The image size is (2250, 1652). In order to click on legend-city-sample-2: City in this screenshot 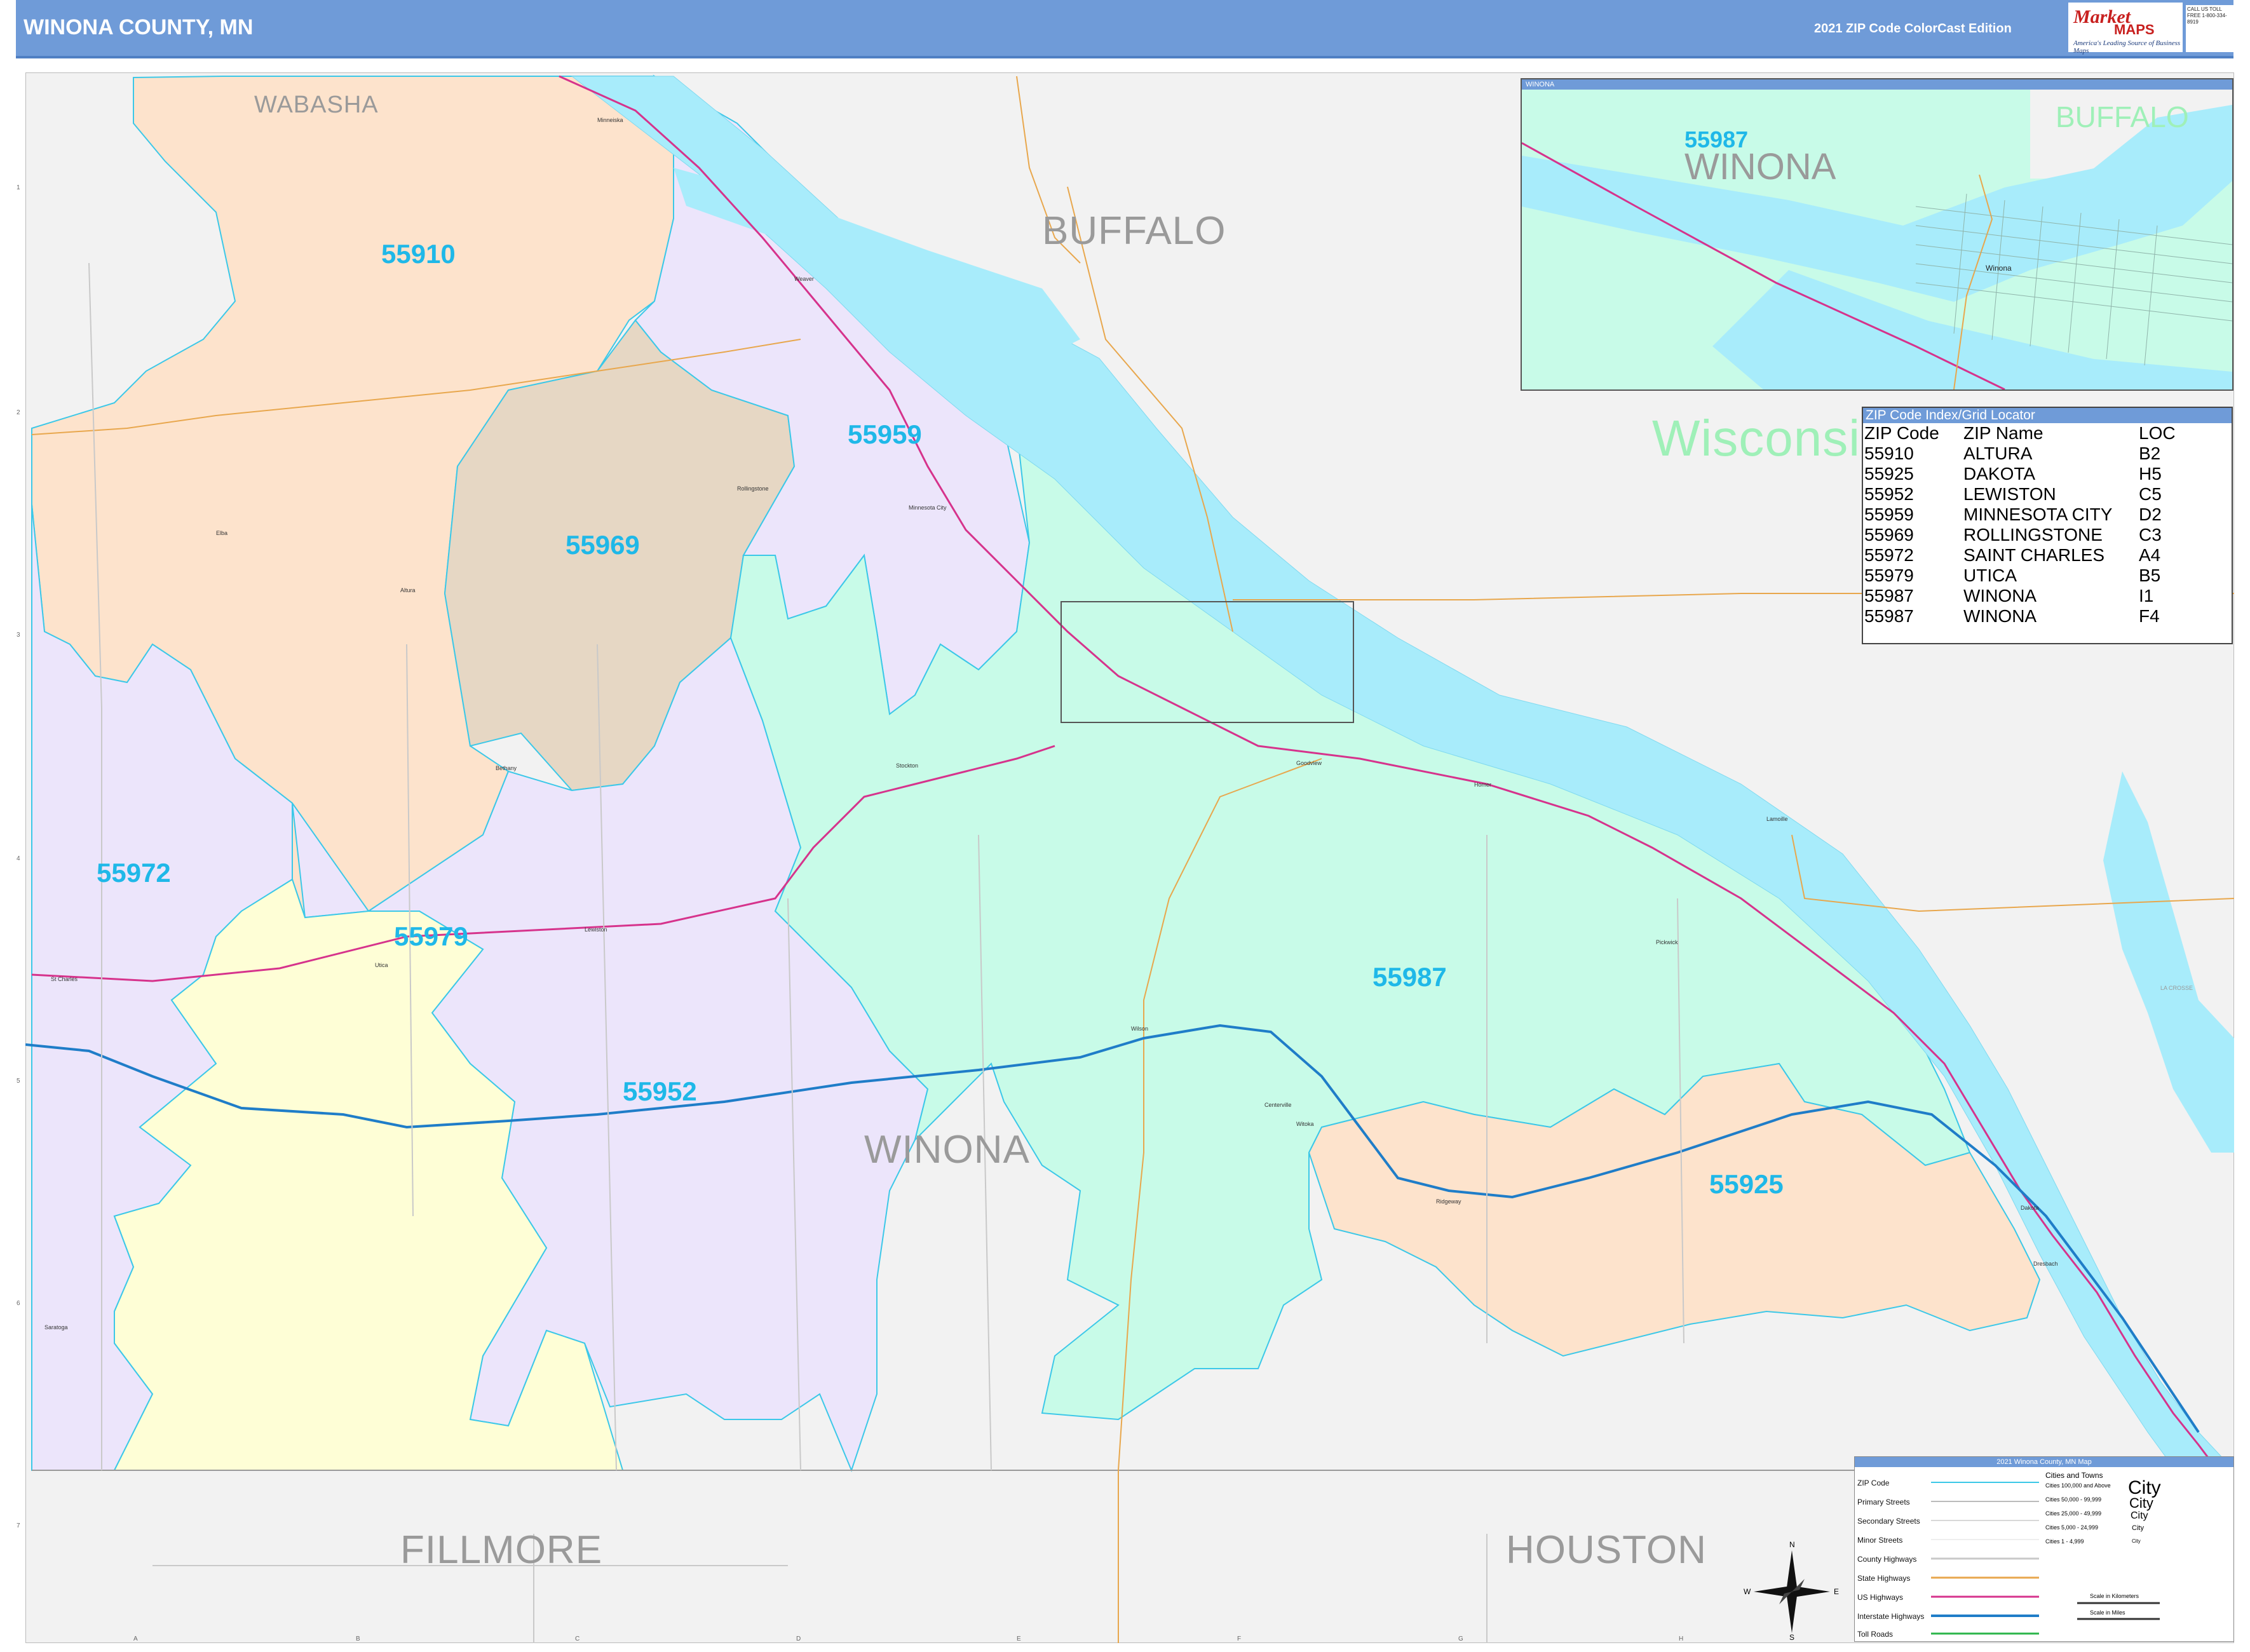, I will do `click(2141, 1503)`.